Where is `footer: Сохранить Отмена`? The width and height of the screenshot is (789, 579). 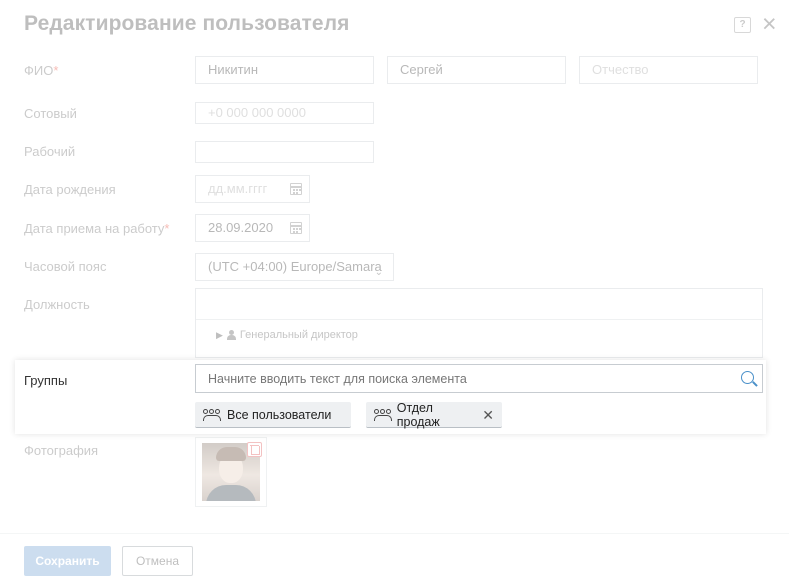
footer: Сохранить Отмена is located at coordinates (394, 556).